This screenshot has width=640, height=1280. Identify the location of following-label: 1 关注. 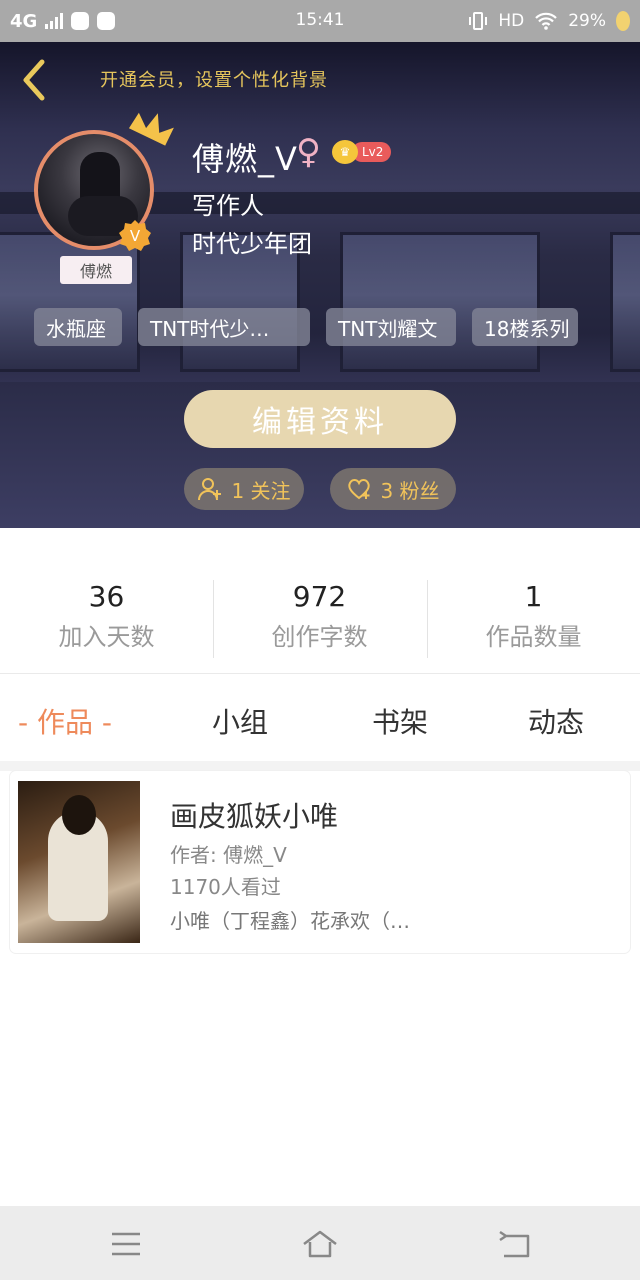
(261, 490).